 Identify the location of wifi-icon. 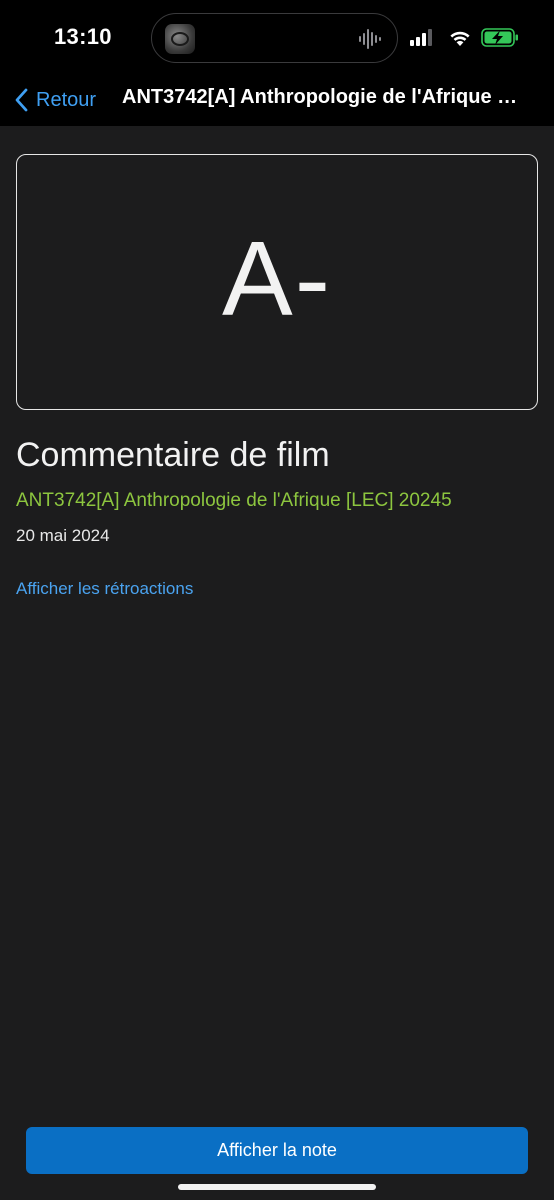
(460, 38).